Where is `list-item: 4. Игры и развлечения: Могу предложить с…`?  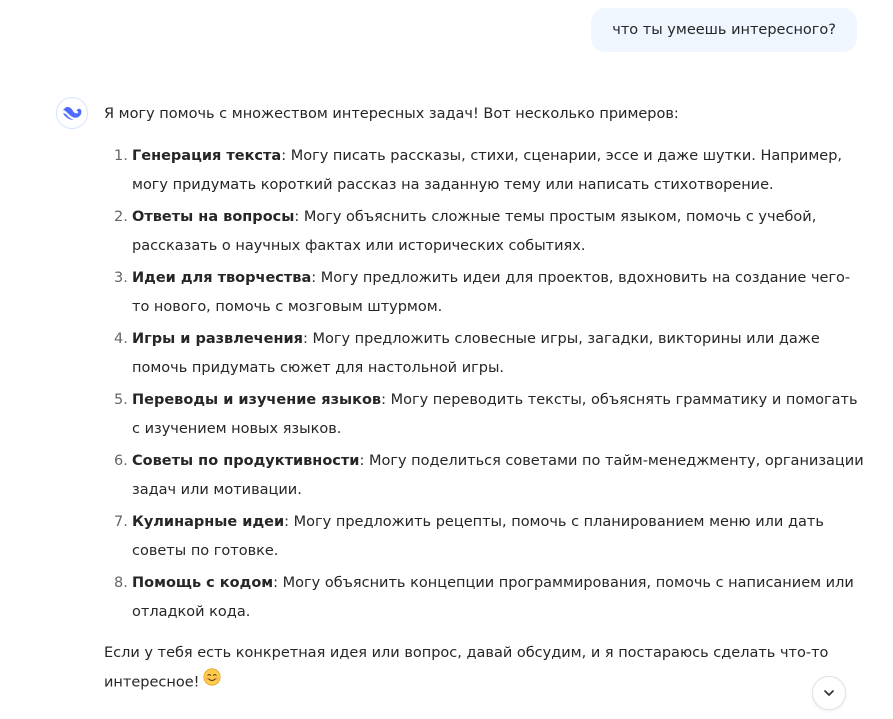 list-item: 4. Игры и развлечения: Могу предложить с… is located at coordinates (484, 354).